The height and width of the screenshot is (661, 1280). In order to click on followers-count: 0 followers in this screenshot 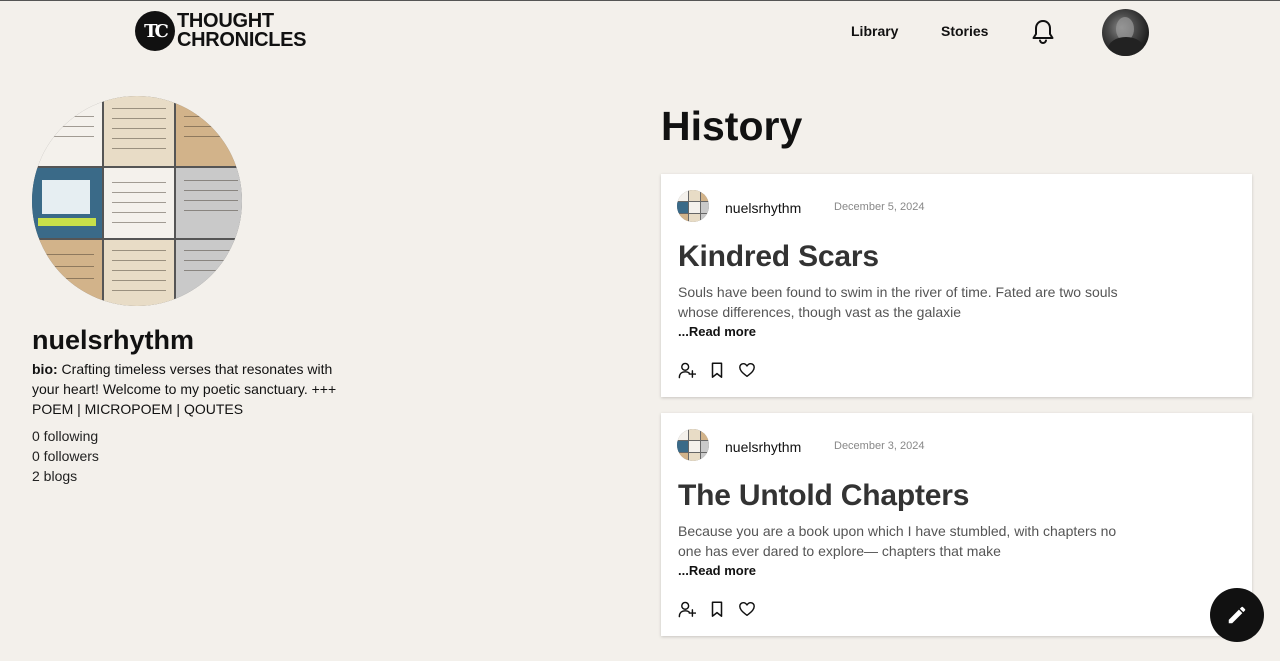, I will do `click(65, 456)`.